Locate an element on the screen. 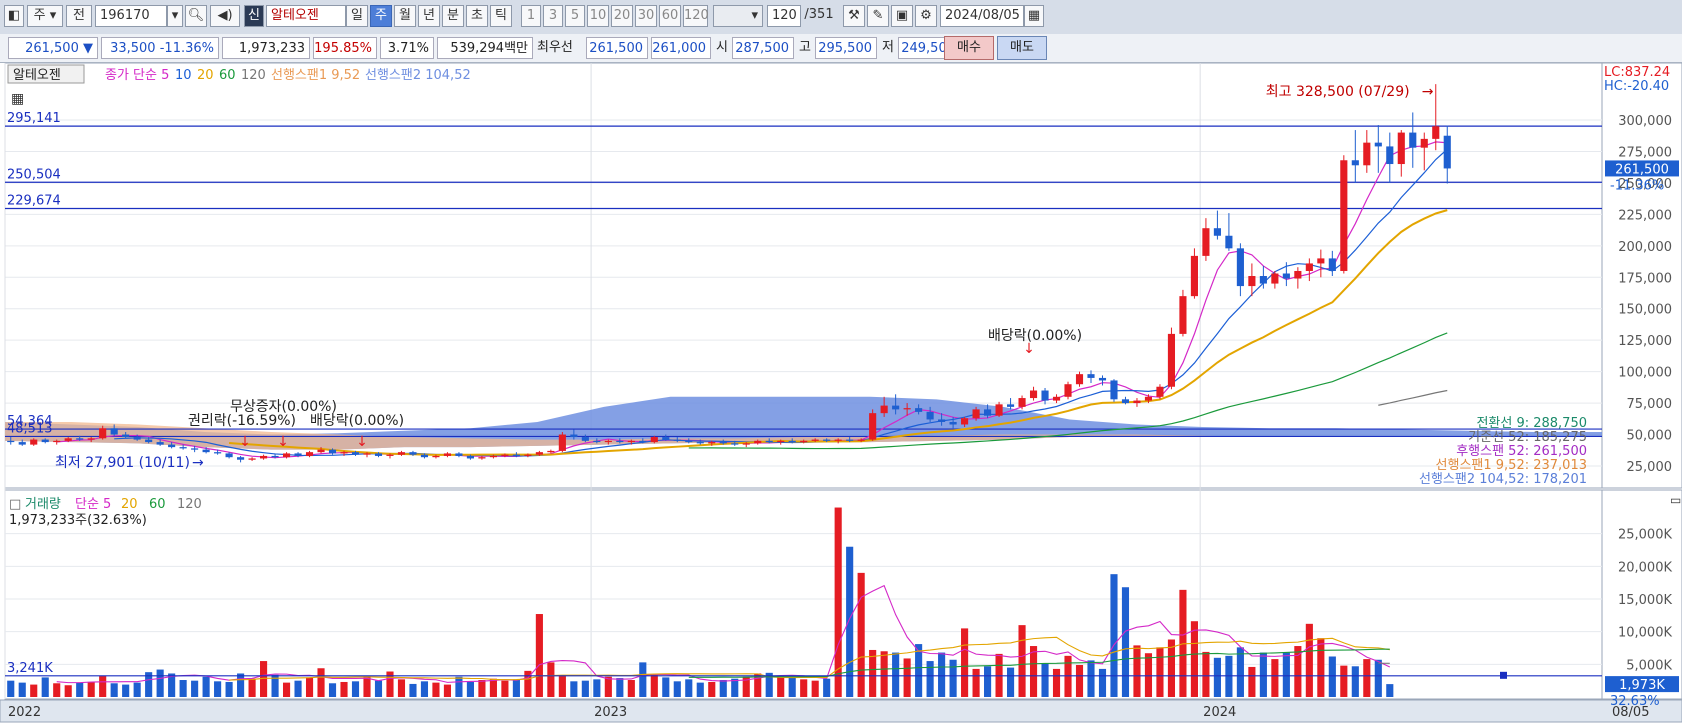  legend-item: 10 is located at coordinates (183, 75).